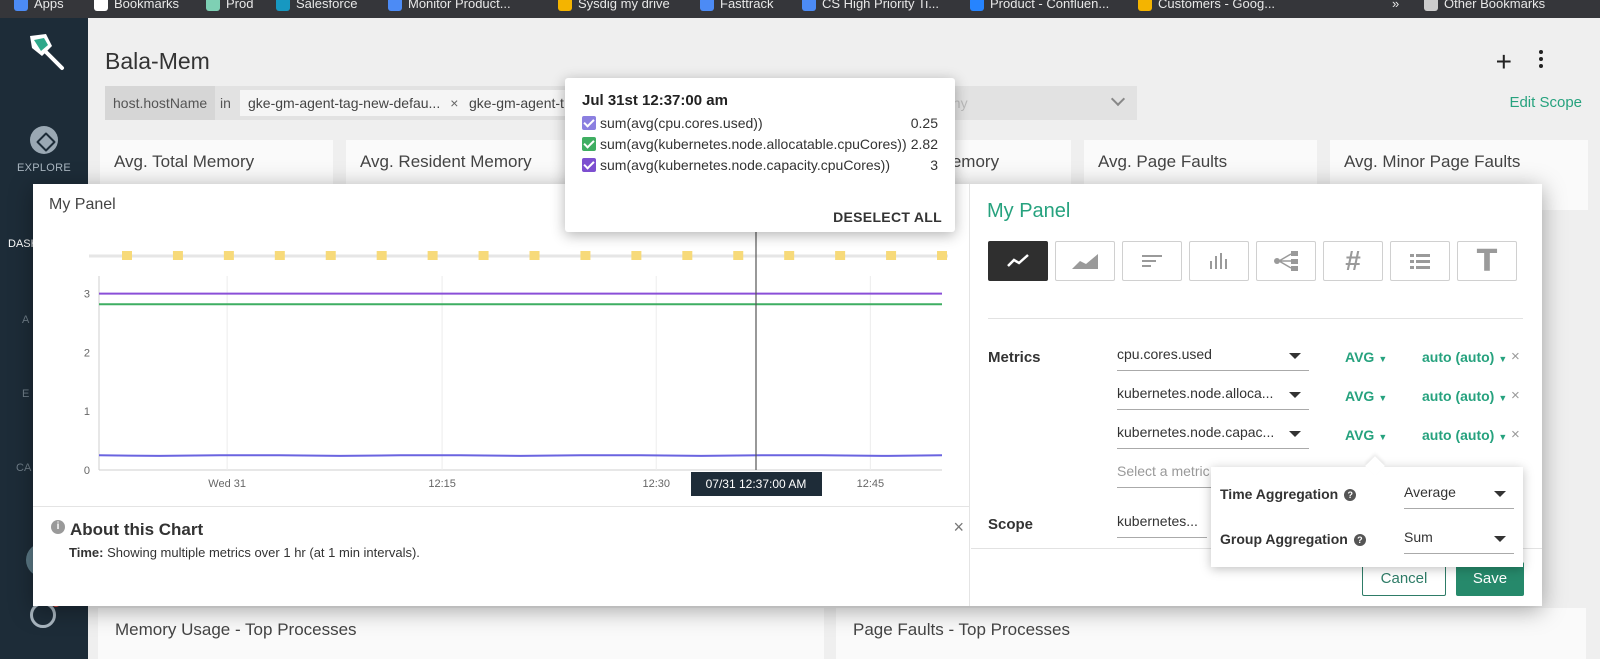 Image resolution: width=1600 pixels, height=659 pixels. Describe the element at coordinates (39, 5) in the screenshot. I see `bookmark-item: Apps` at that location.